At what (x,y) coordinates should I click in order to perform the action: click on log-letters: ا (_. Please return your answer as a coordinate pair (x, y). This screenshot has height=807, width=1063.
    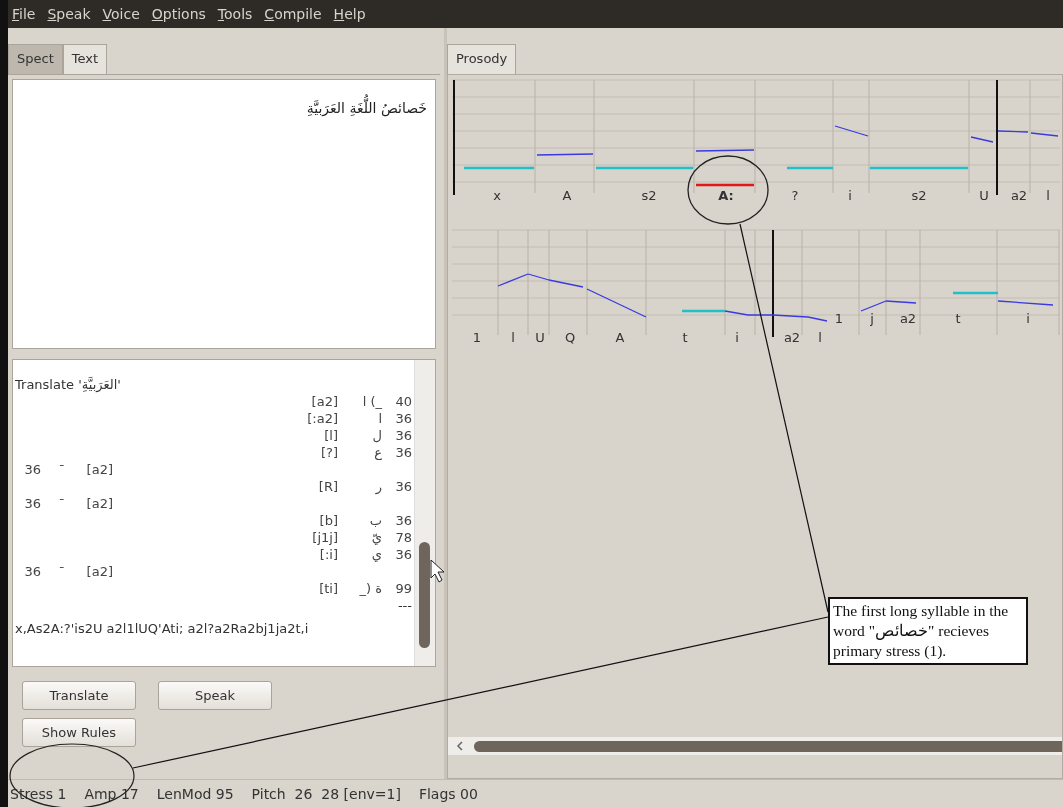
    Looking at the image, I should click on (371, 401).